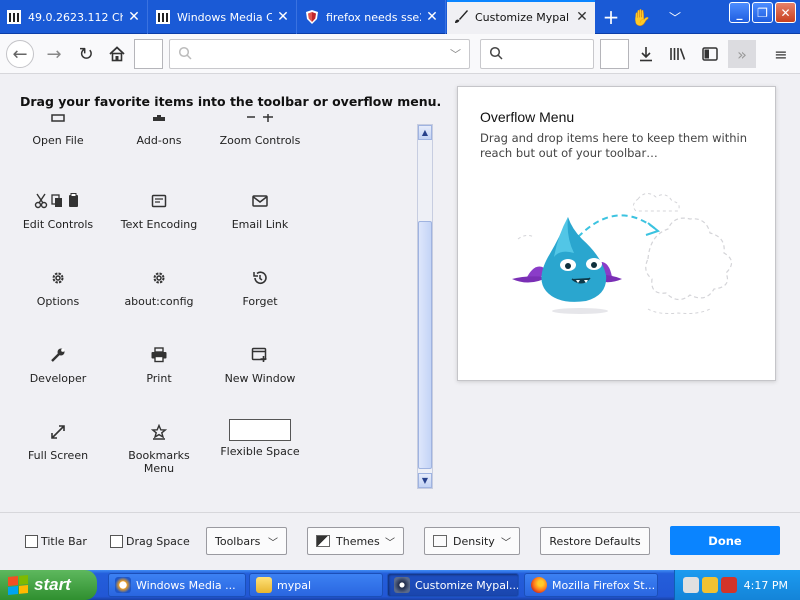  I want to click on tab-label: Customize Mypal, so click(522, 17).